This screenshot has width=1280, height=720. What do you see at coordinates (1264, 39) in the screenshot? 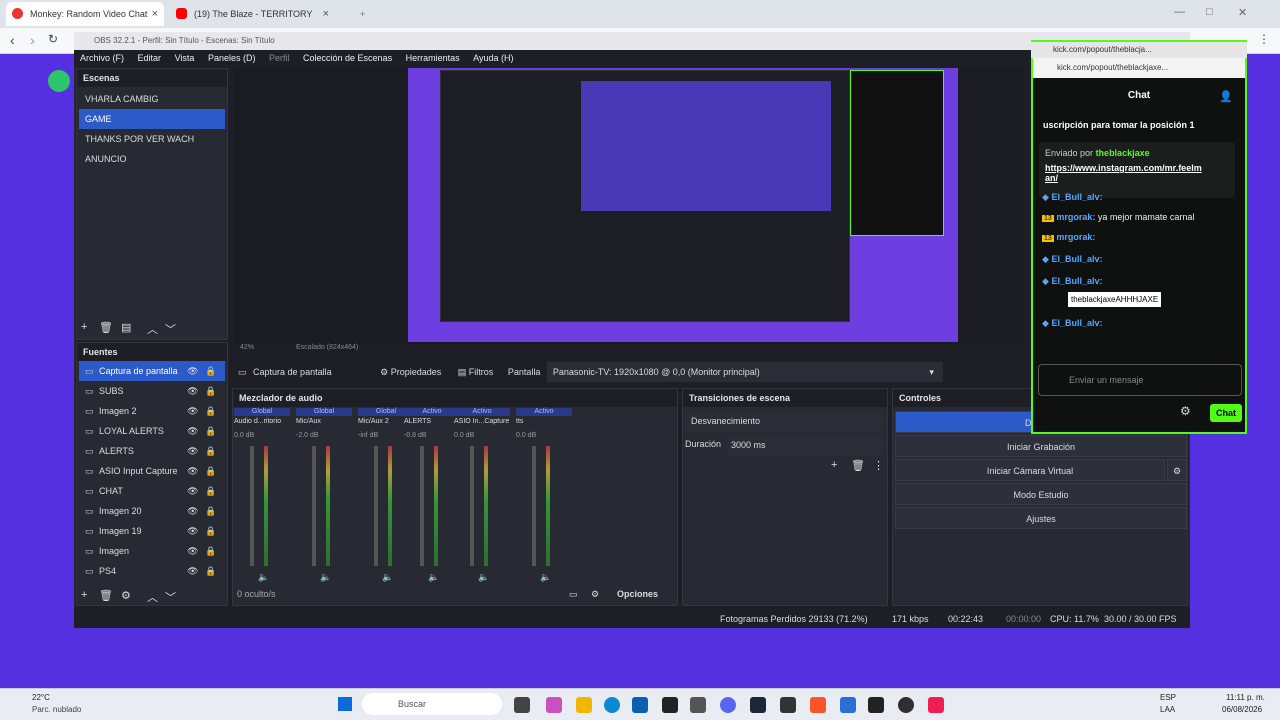
I see `menu-icon: ⋮` at bounding box center [1264, 39].